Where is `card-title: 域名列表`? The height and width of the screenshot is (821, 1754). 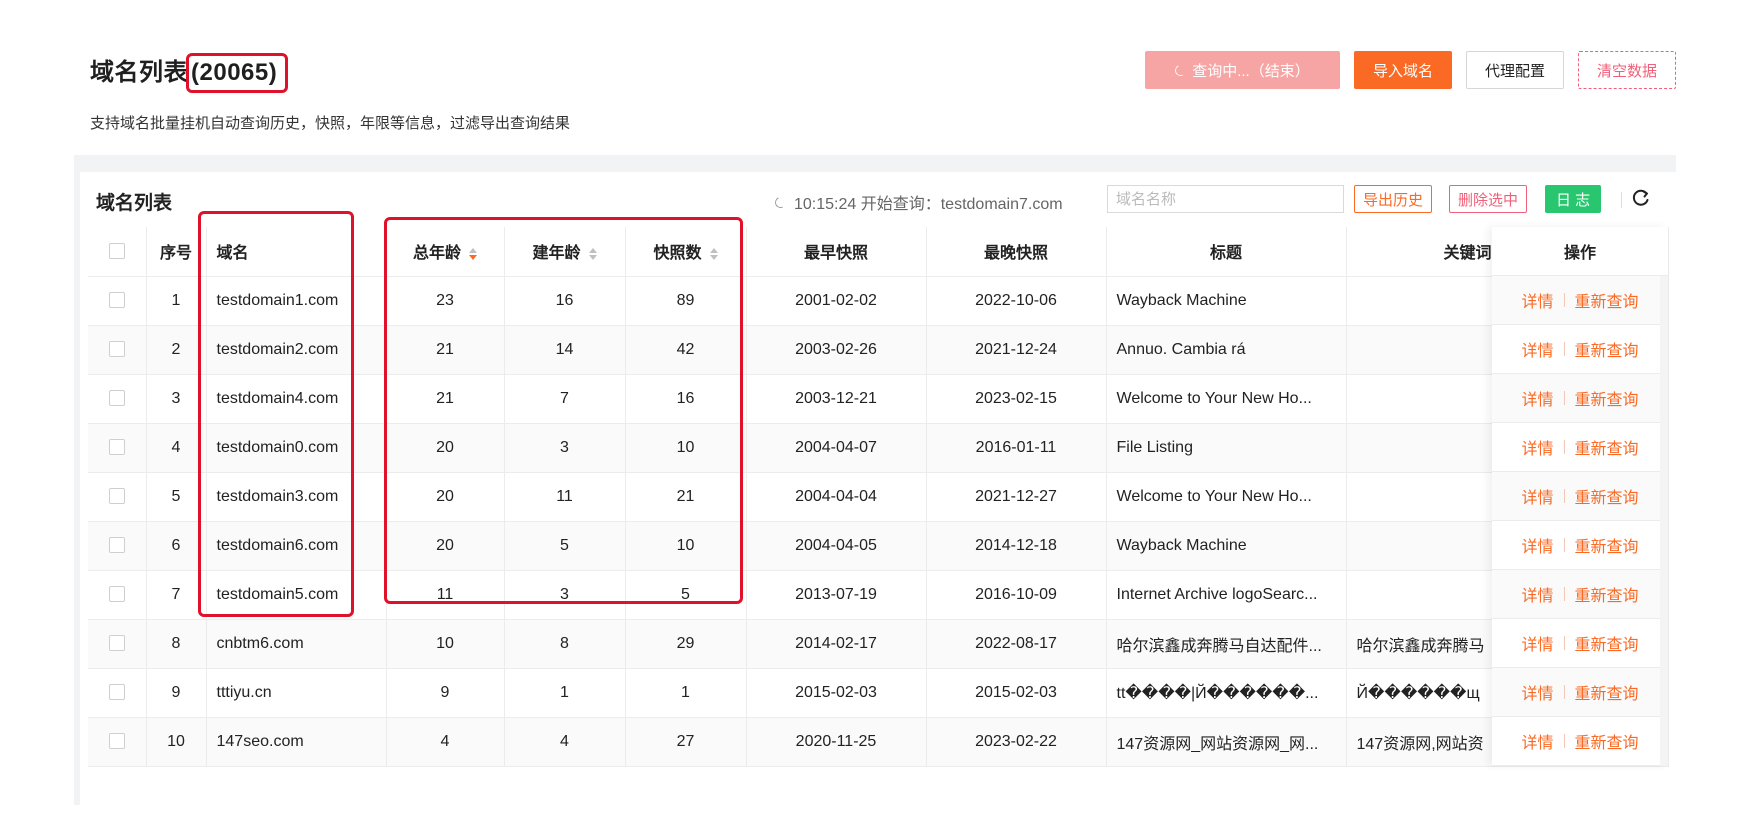
card-title: 域名列表 is located at coordinates (134, 203).